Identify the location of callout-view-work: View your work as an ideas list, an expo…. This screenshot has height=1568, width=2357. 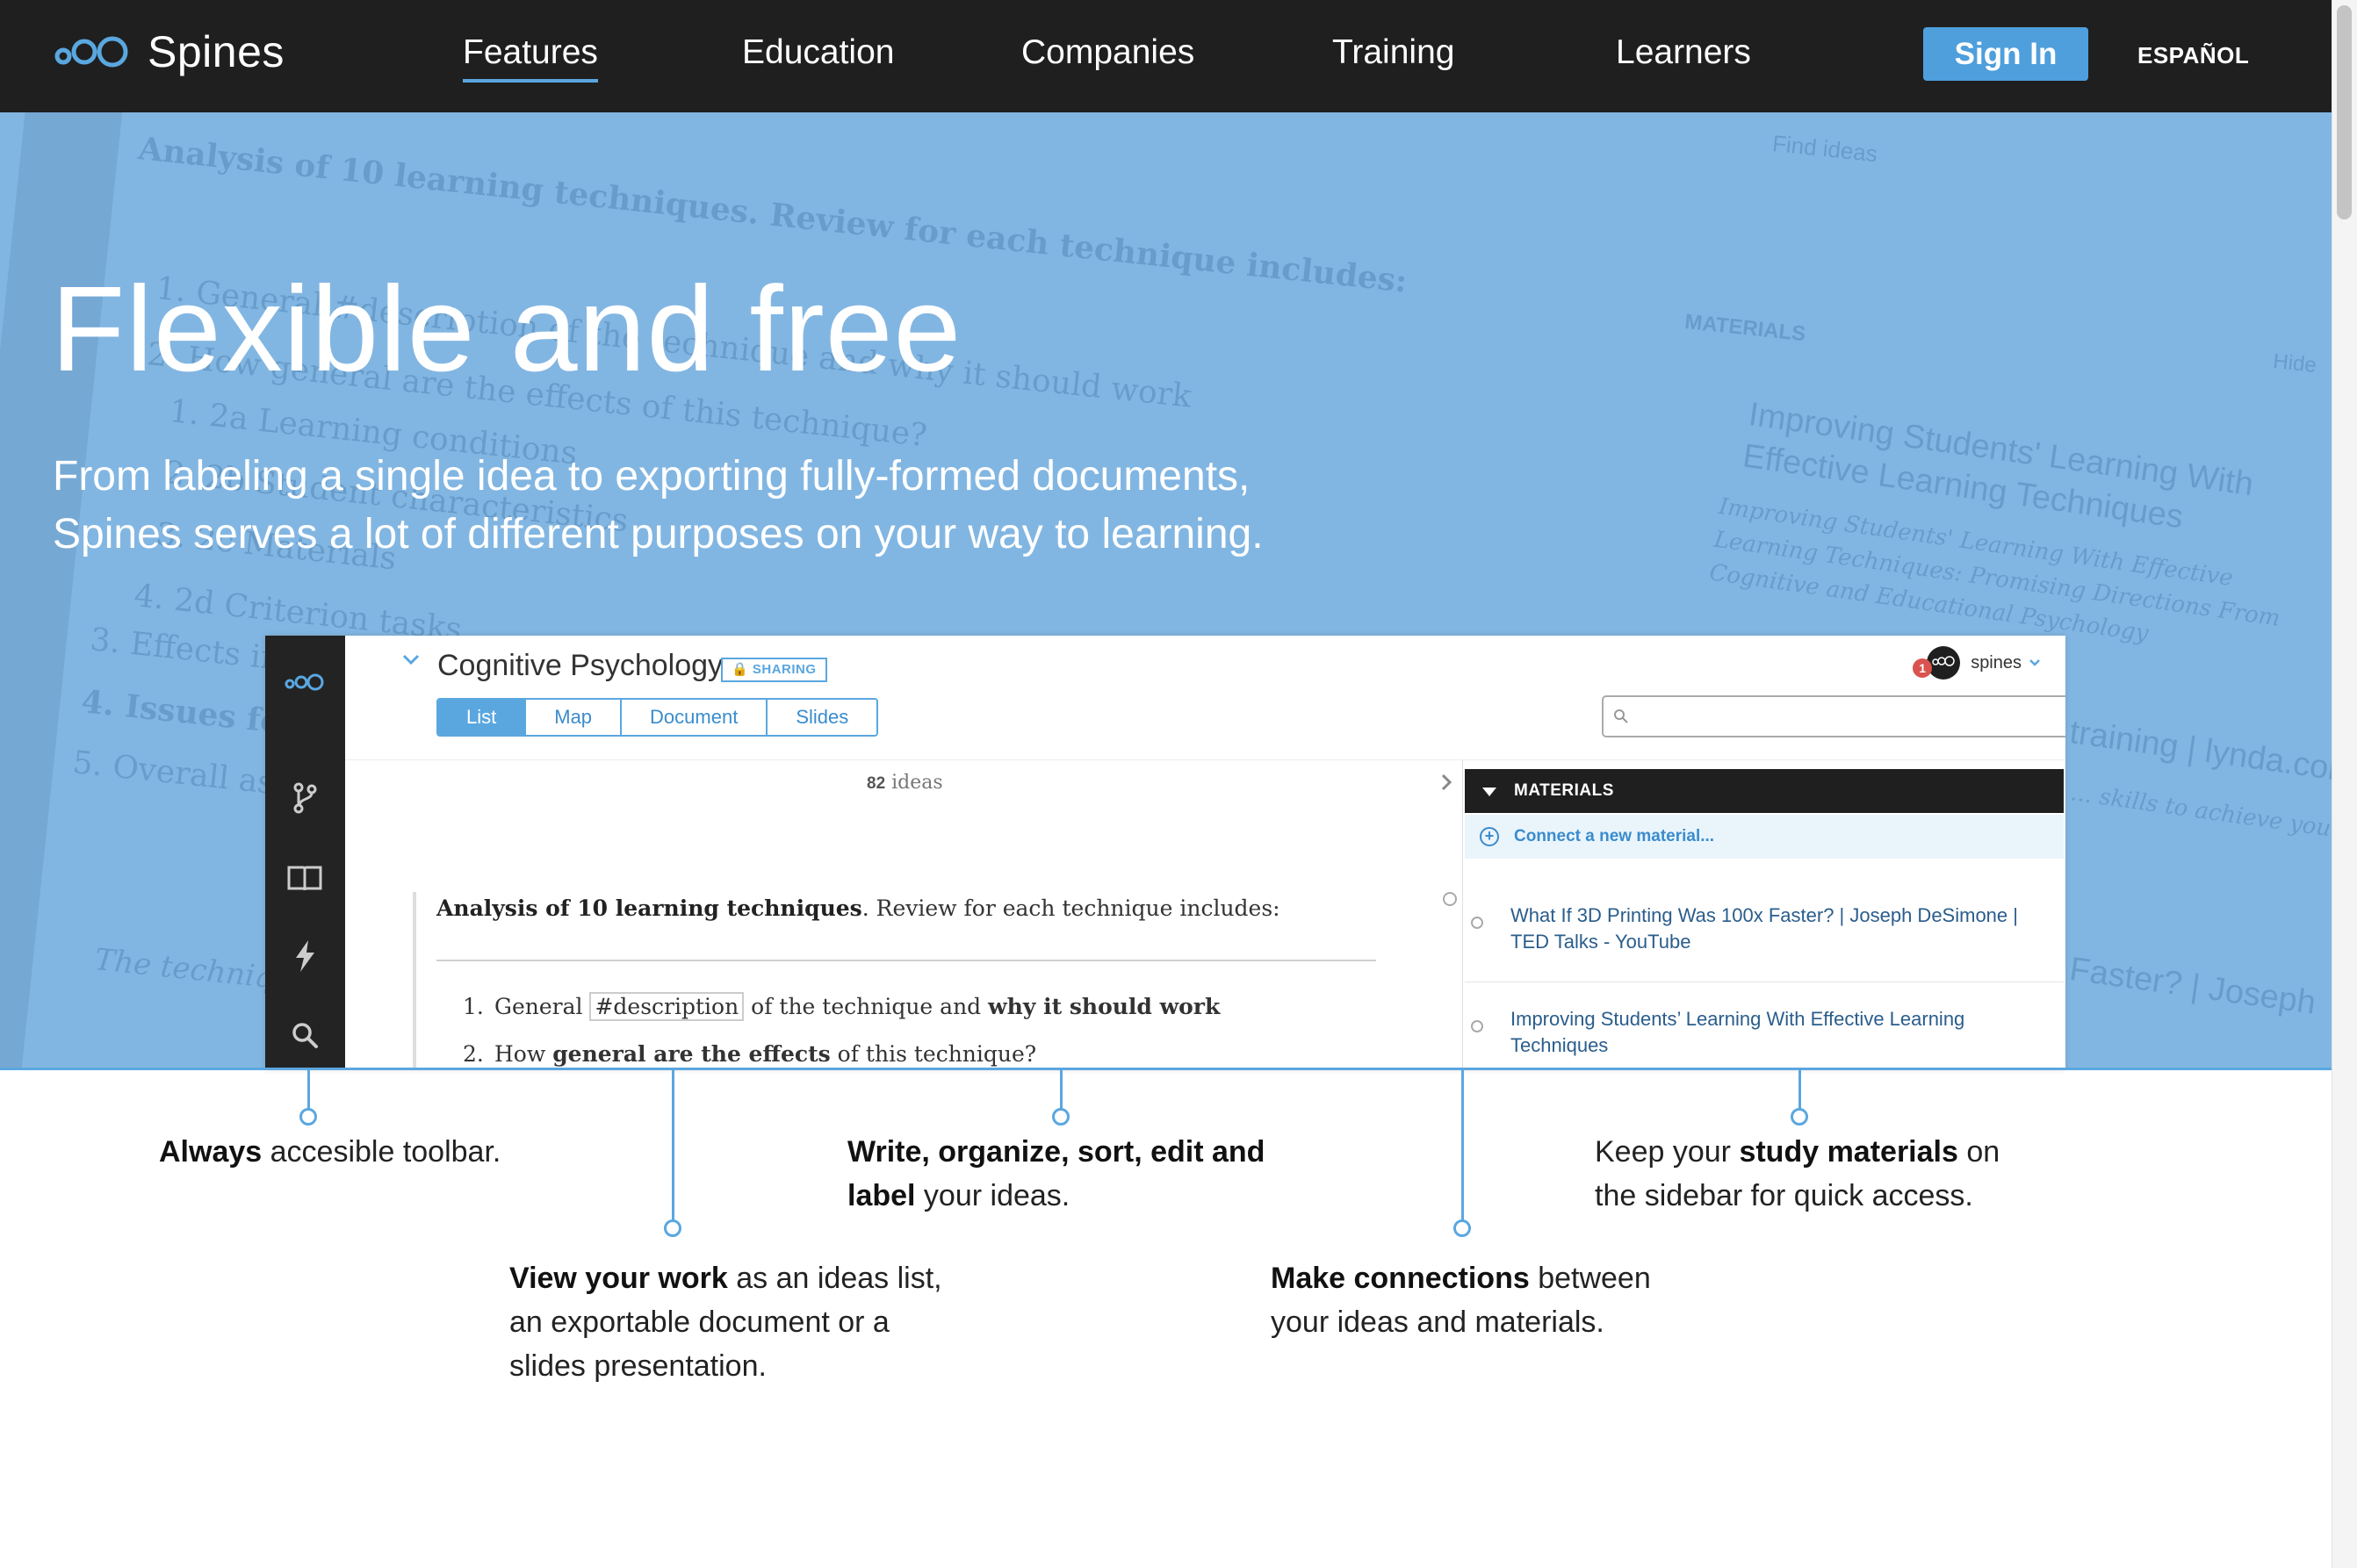
(728, 1322).